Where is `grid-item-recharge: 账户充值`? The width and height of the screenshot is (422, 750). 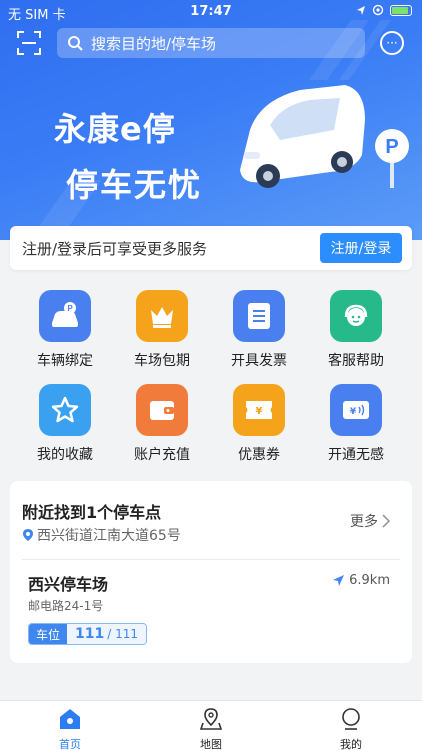
grid-item-recharge: 账户充值 is located at coordinates (162, 424).